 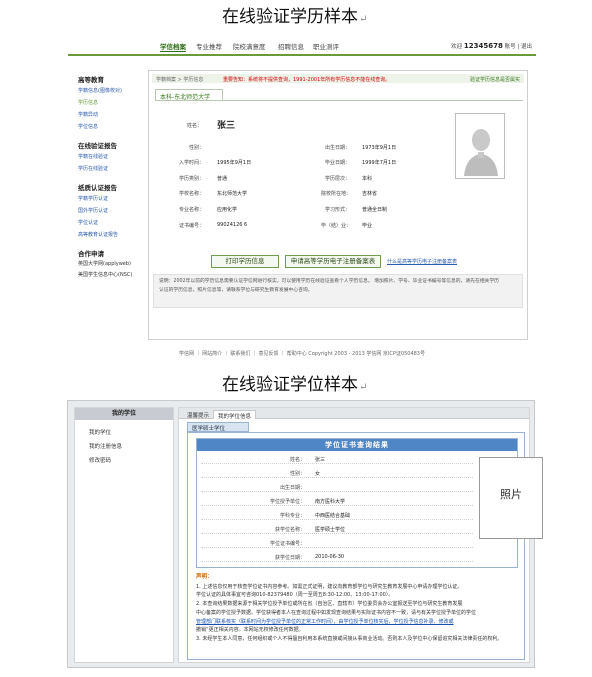 What do you see at coordinates (105, 446) in the screenshot?
I see `sidebar-item-registration: 我的注册信息` at bounding box center [105, 446].